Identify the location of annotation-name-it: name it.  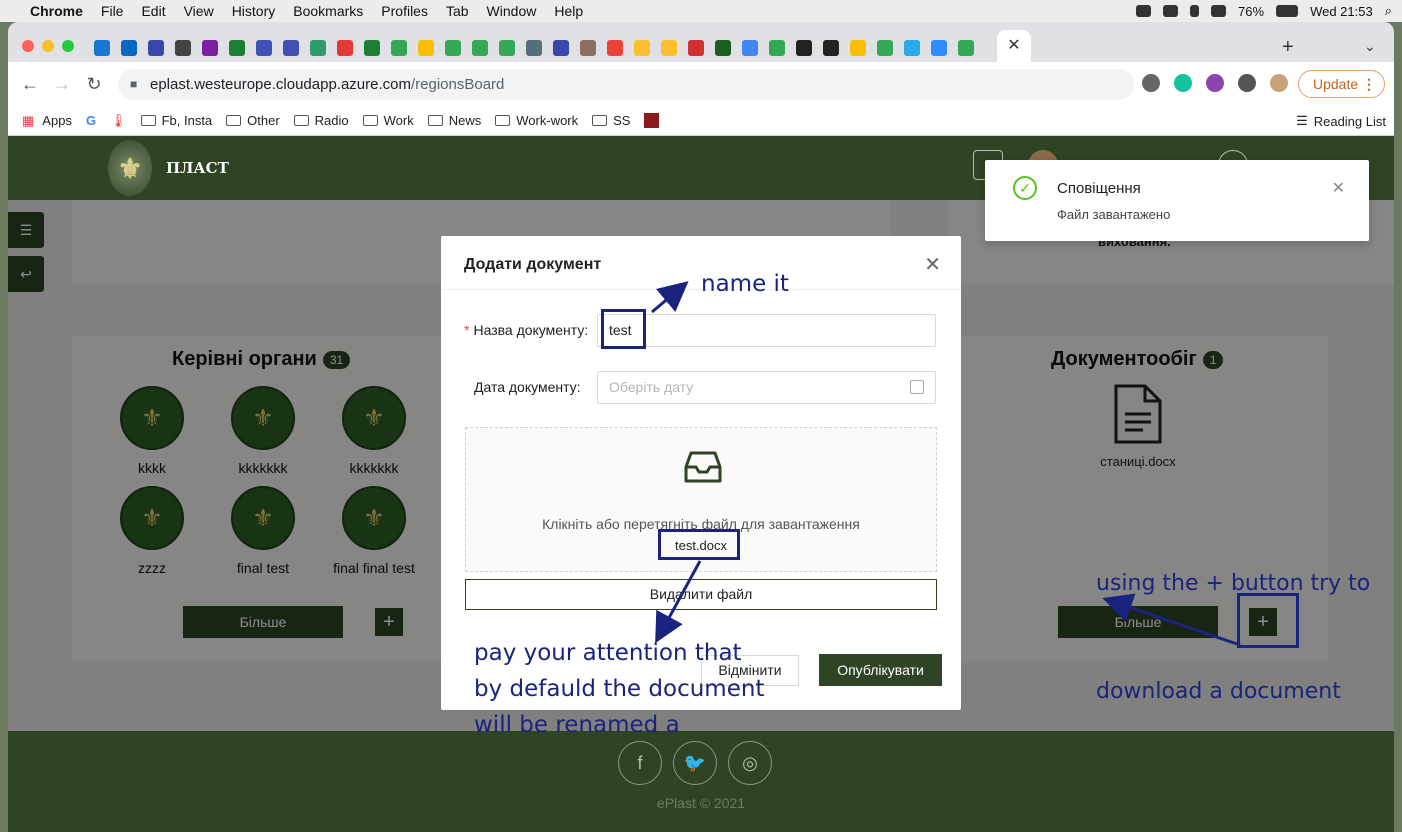
(745, 284).